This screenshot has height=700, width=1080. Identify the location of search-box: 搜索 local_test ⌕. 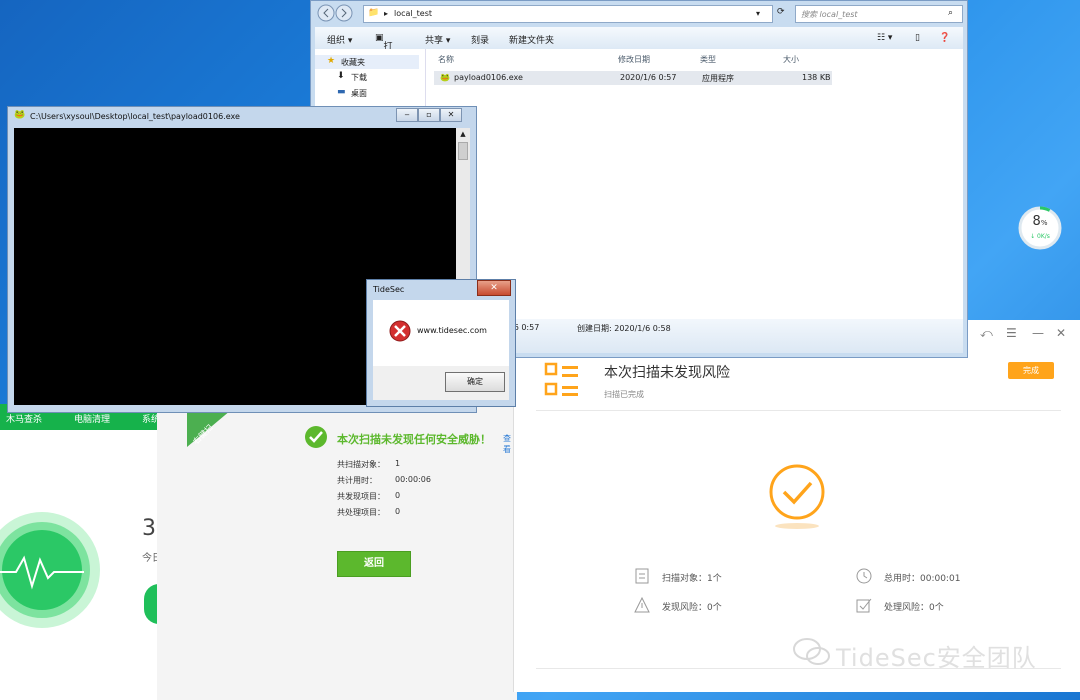
(879, 14).